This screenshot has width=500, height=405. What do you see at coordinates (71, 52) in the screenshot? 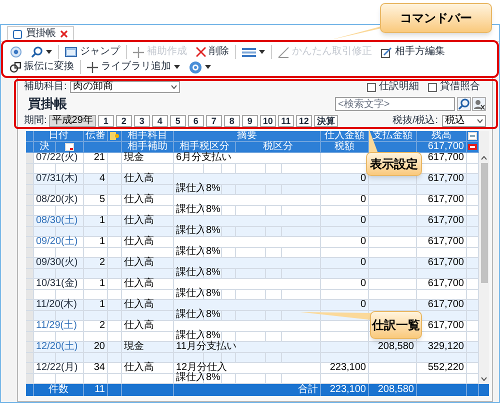
I see `window-icon` at bounding box center [71, 52].